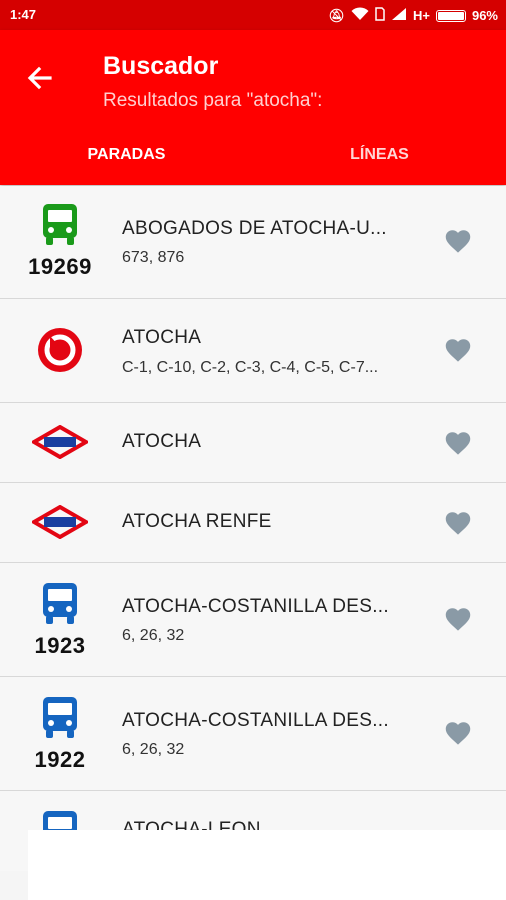 This screenshot has height=900, width=506. Describe the element at coordinates (336, 15) in the screenshot. I see `mute-icon: 🔕︎` at that location.